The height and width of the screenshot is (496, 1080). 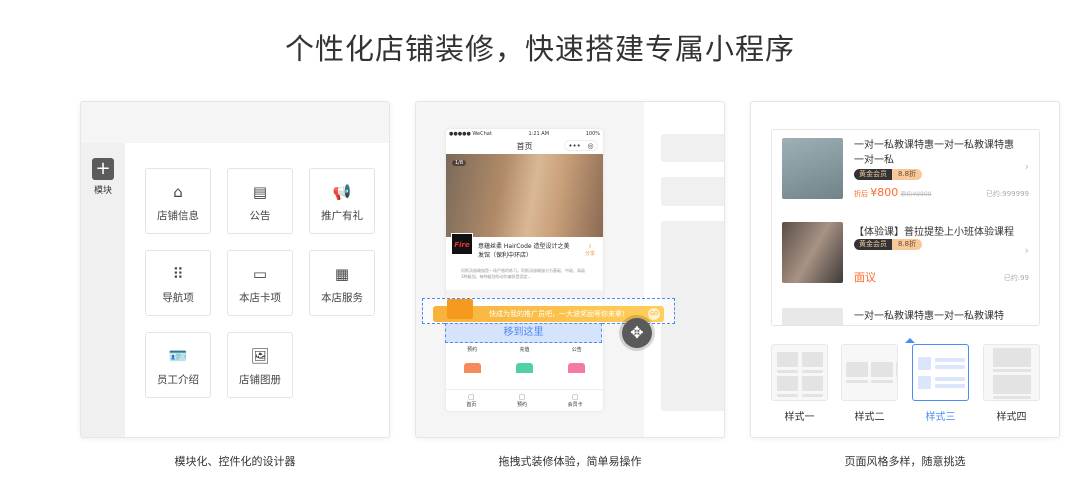 What do you see at coordinates (865, 277) in the screenshot?
I see `course-price: 面议` at bounding box center [865, 277].